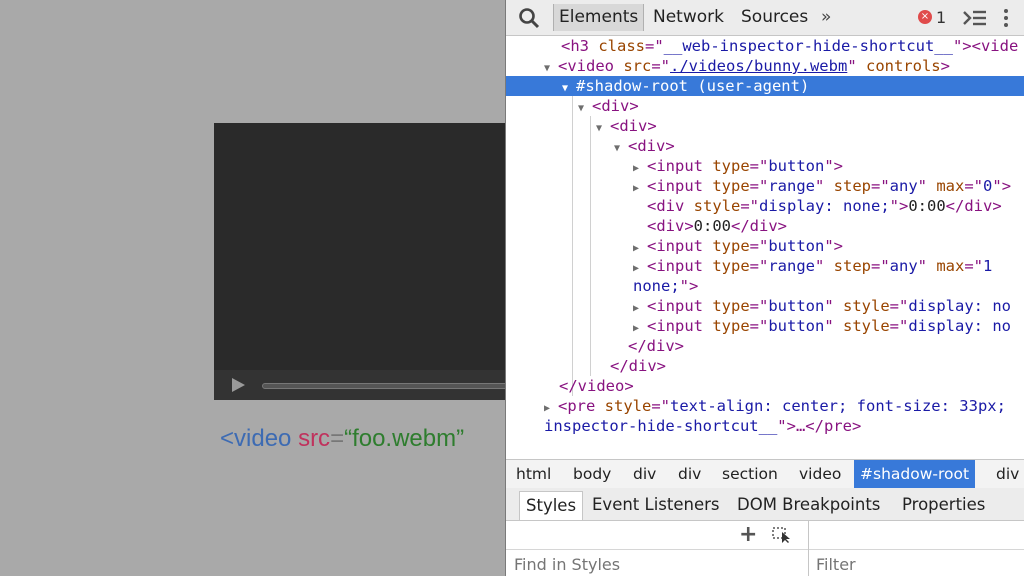  I want to click on breadcrumb-shadow-root: #shadow-root, so click(915, 474).